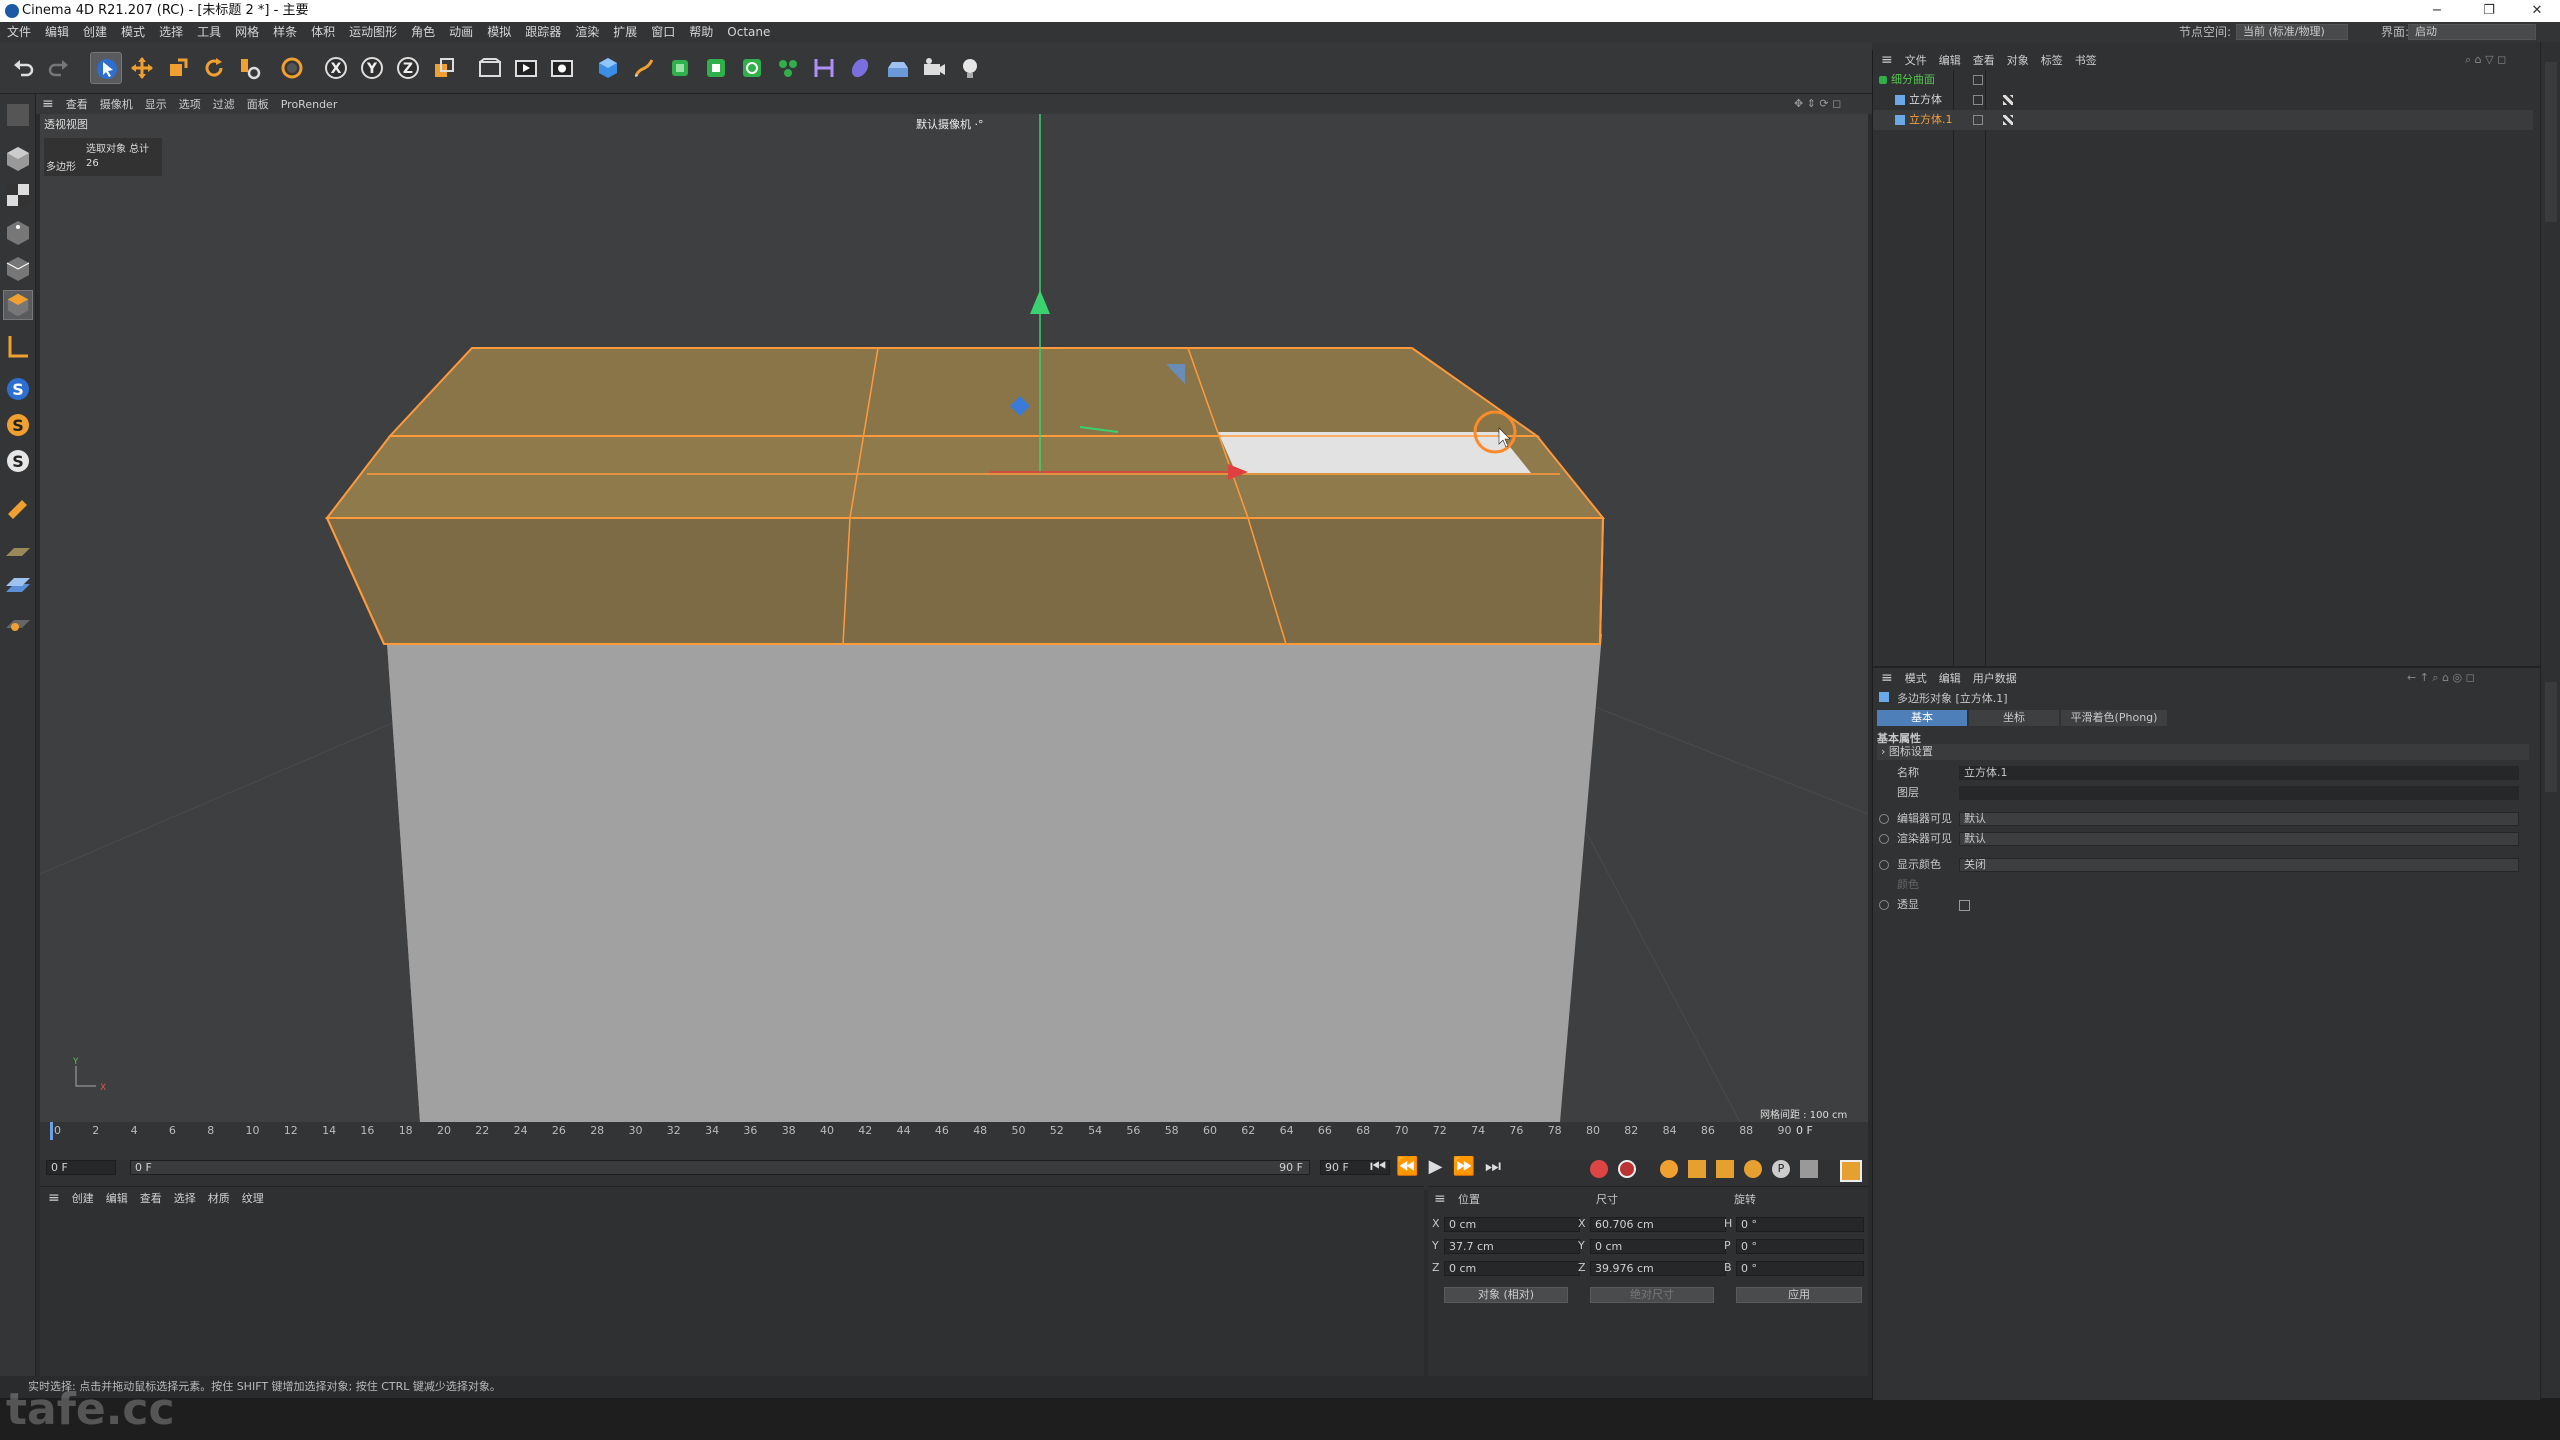 Image resolution: width=2560 pixels, height=1440 pixels. What do you see at coordinates (57, 32) in the screenshot?
I see `menu-edit: 编辑` at bounding box center [57, 32].